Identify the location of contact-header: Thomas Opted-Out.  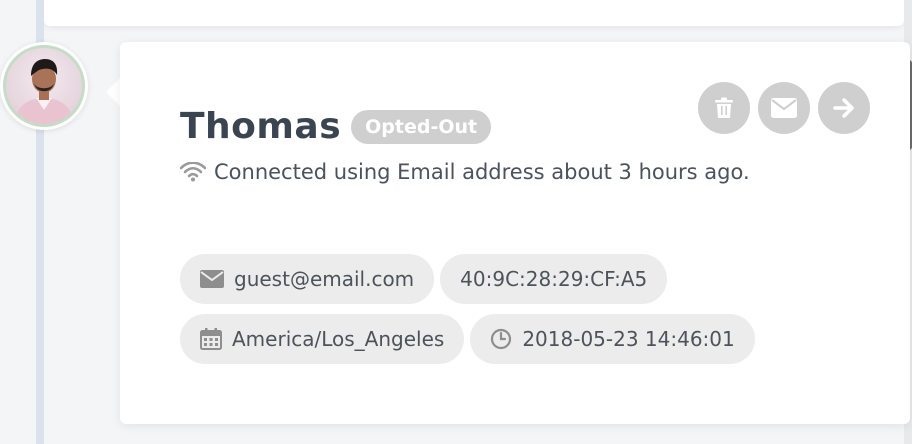
(336, 126).